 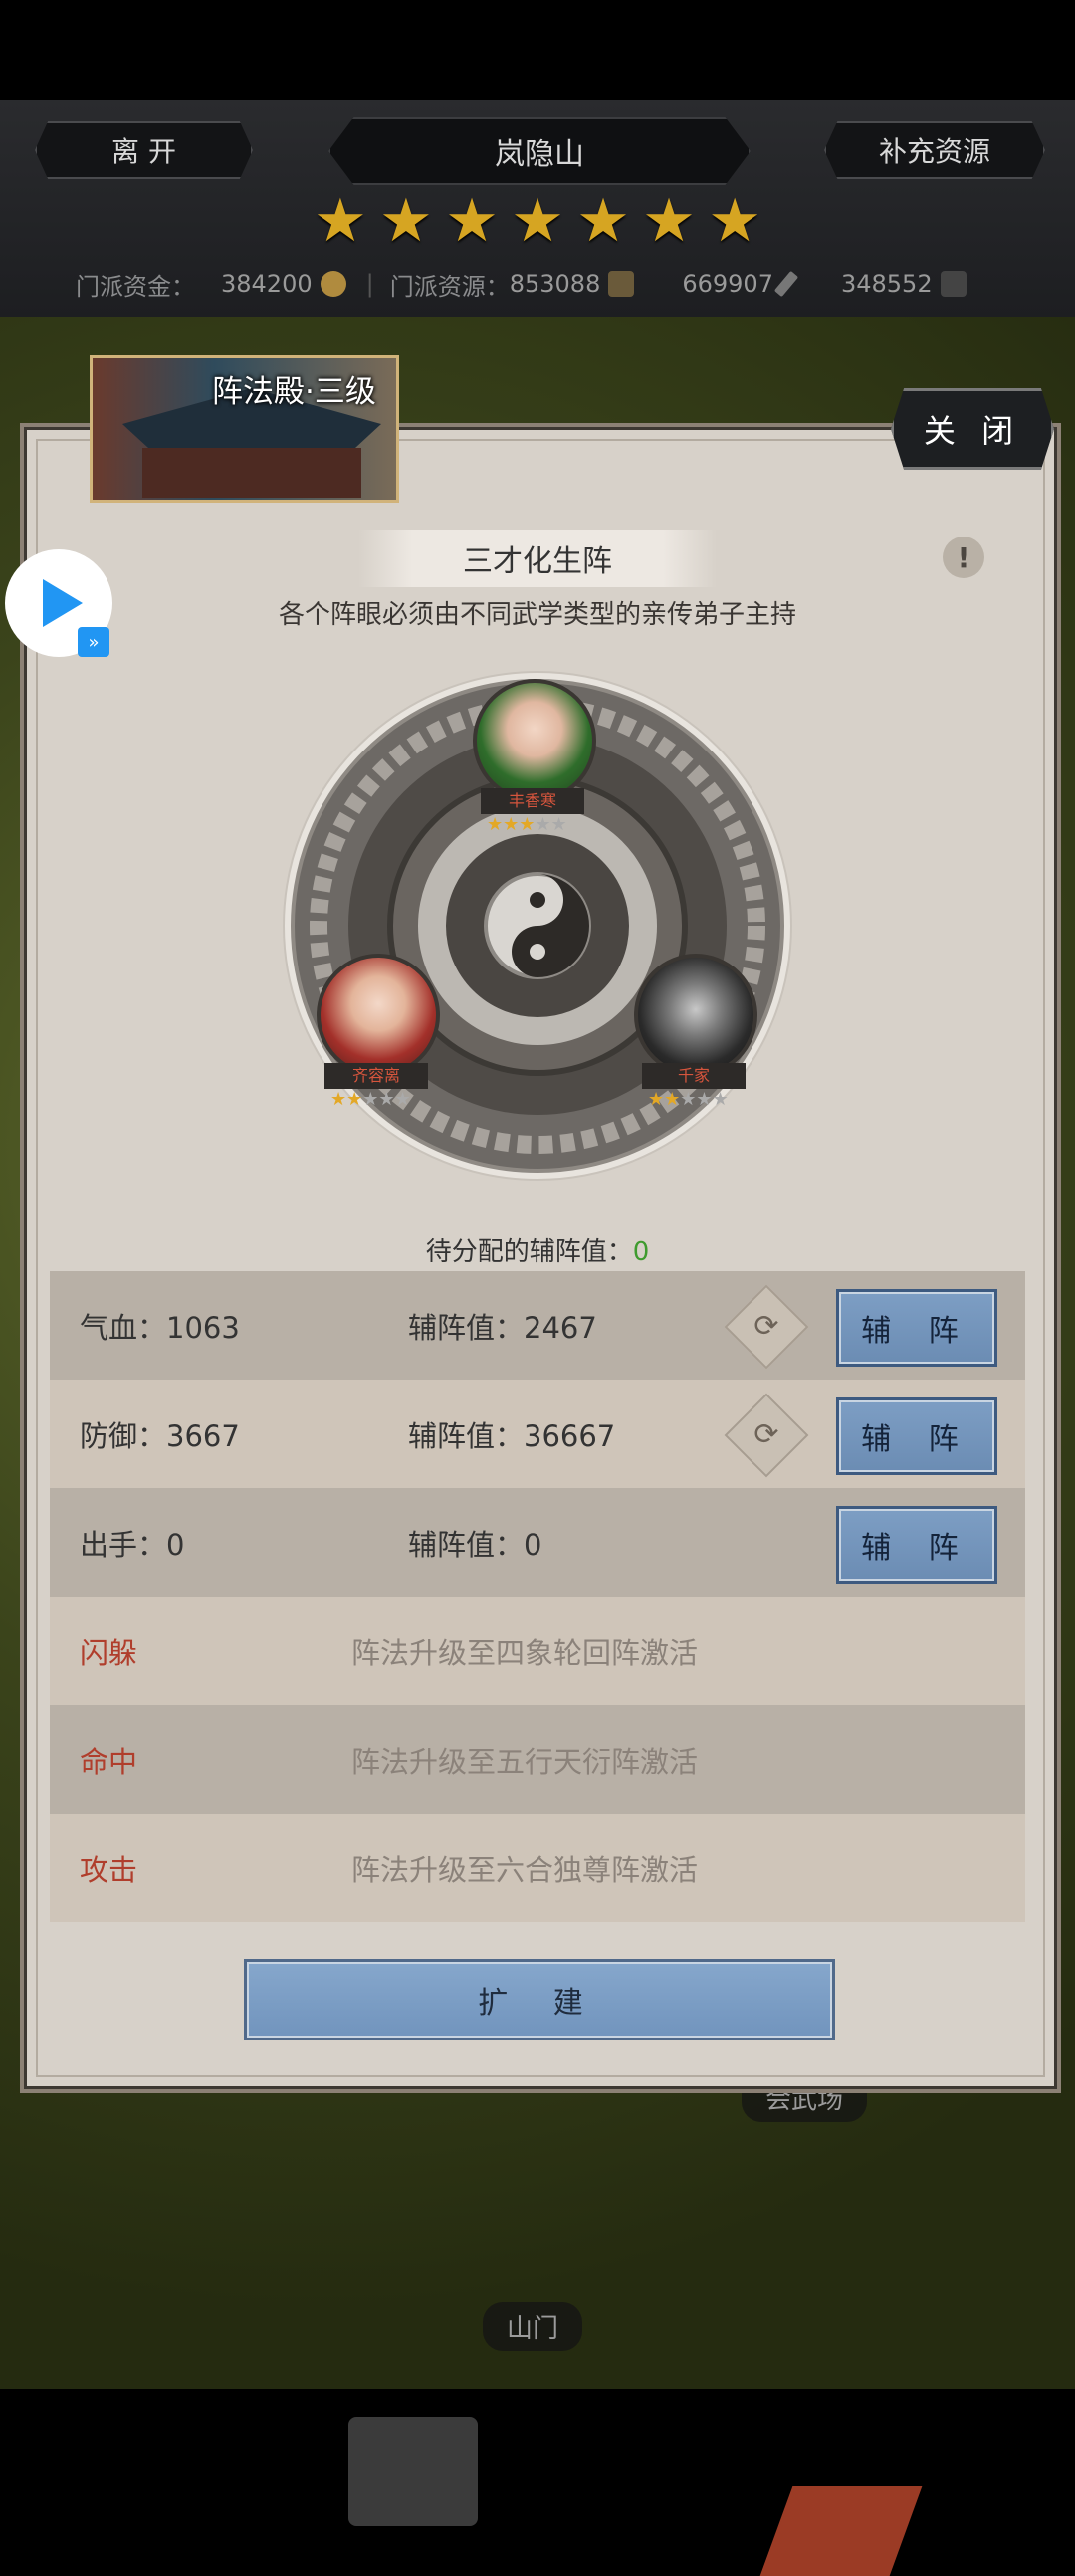 What do you see at coordinates (694, 1076) in the screenshot?
I see `disciple-name: 千家` at bounding box center [694, 1076].